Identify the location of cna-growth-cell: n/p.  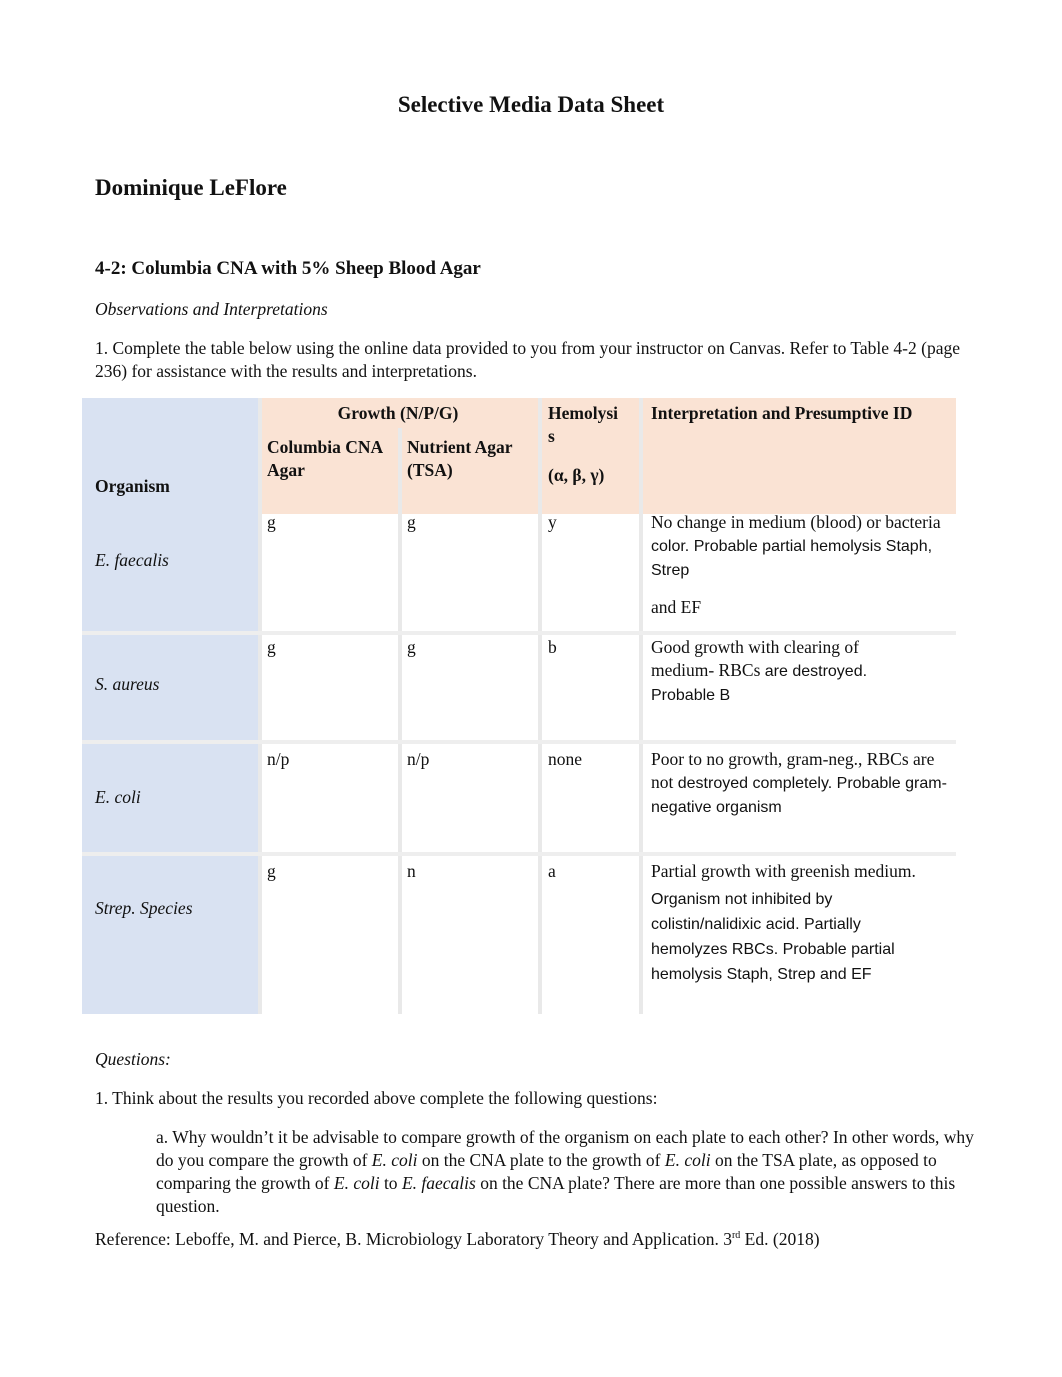
(278, 759).